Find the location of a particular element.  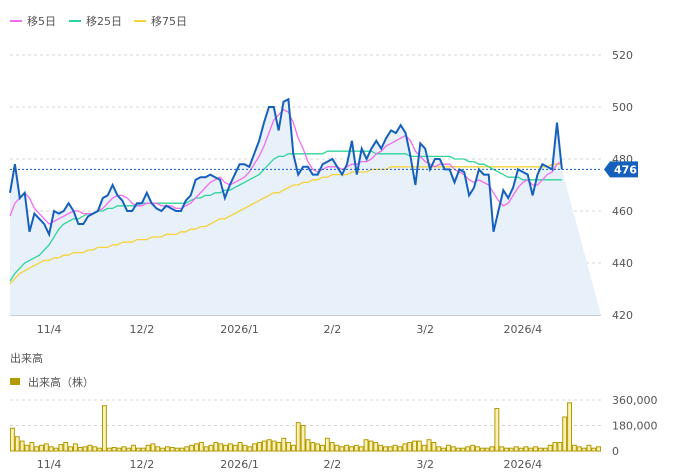

price-x-axis: 11/4 12/2 2026/1 2/2 3/2 2026/4 is located at coordinates (289, 329).